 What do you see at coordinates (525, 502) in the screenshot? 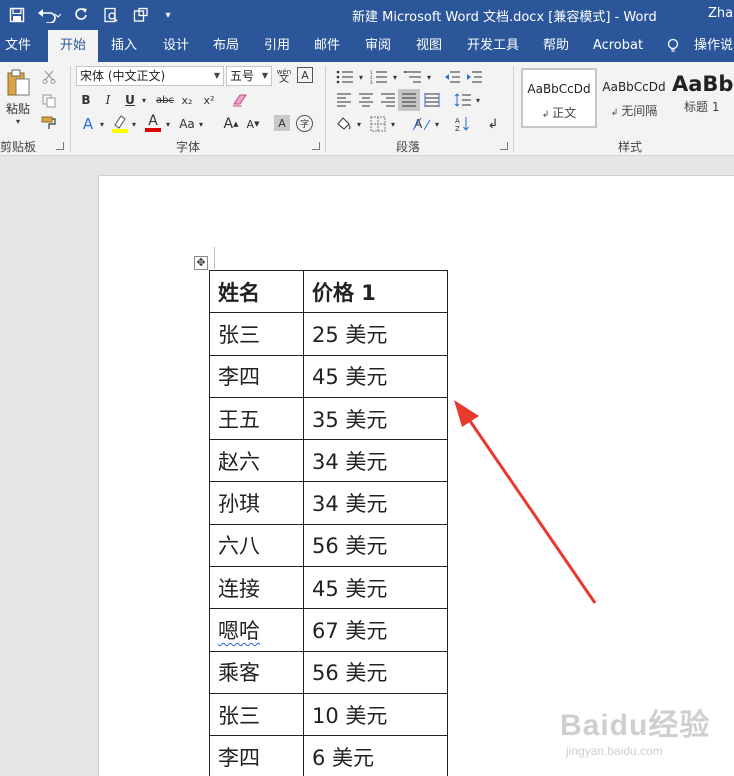
I see `red-arrow-annotation` at bounding box center [525, 502].